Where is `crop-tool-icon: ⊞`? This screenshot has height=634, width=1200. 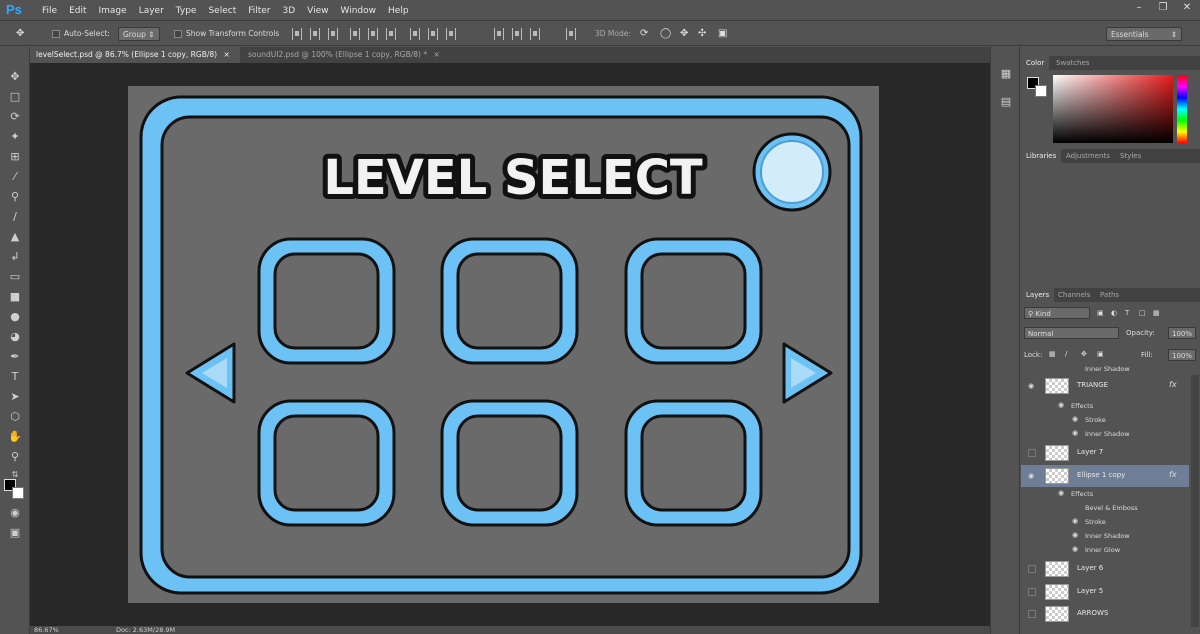 crop-tool-icon: ⊞ is located at coordinates (15, 157).